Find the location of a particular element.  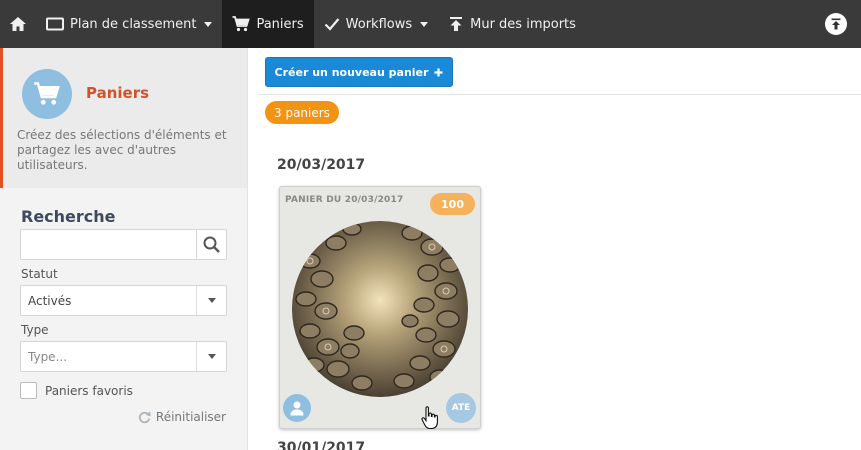

favorites-filter: Paniers favoris is located at coordinates (76, 390).